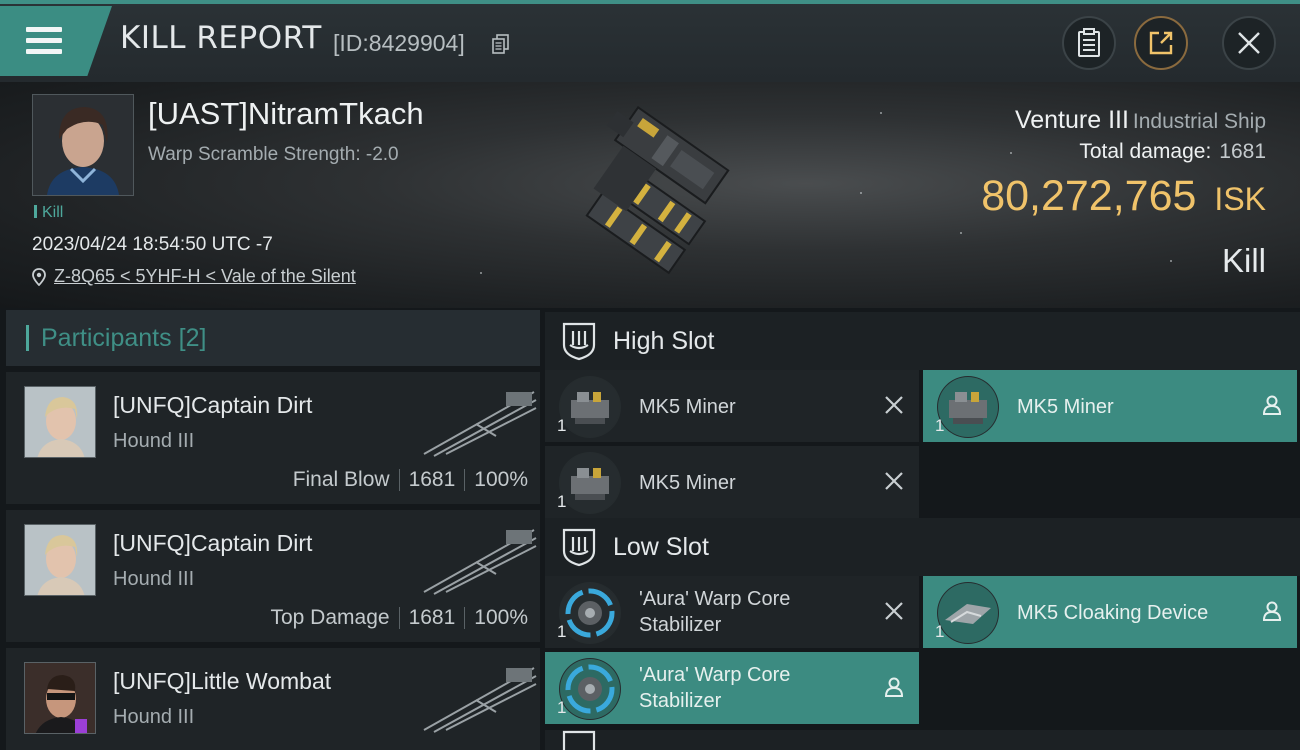 This screenshot has width=1300, height=750. I want to click on location-text: Z-8Q65 < 5YHF-H < Vale of the Silent, so click(205, 276).